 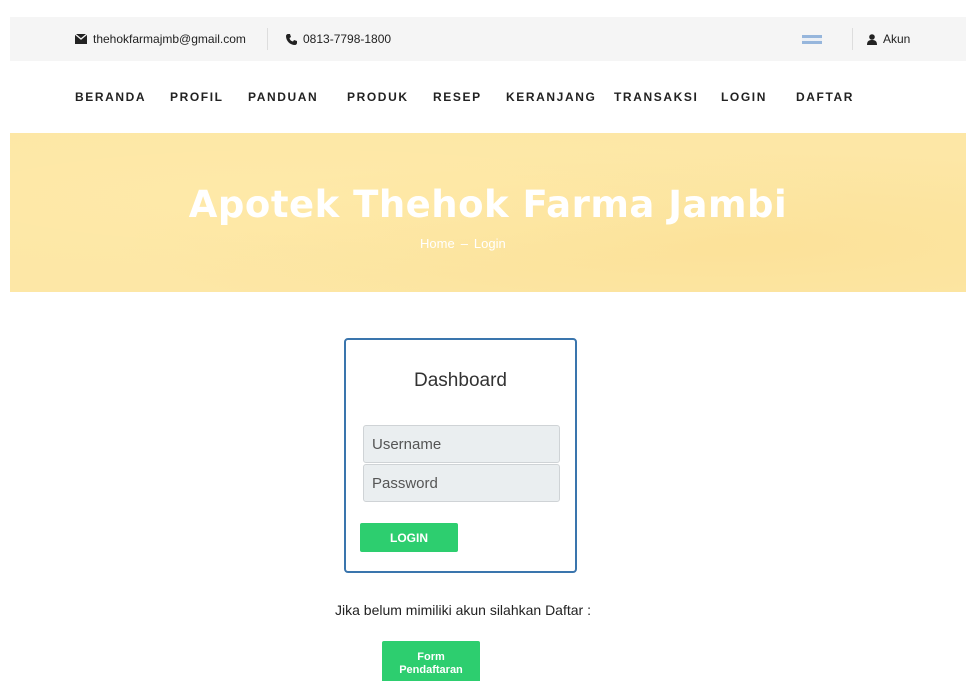 I want to click on phone-text: 0813-7798-1800, so click(x=347, y=39).